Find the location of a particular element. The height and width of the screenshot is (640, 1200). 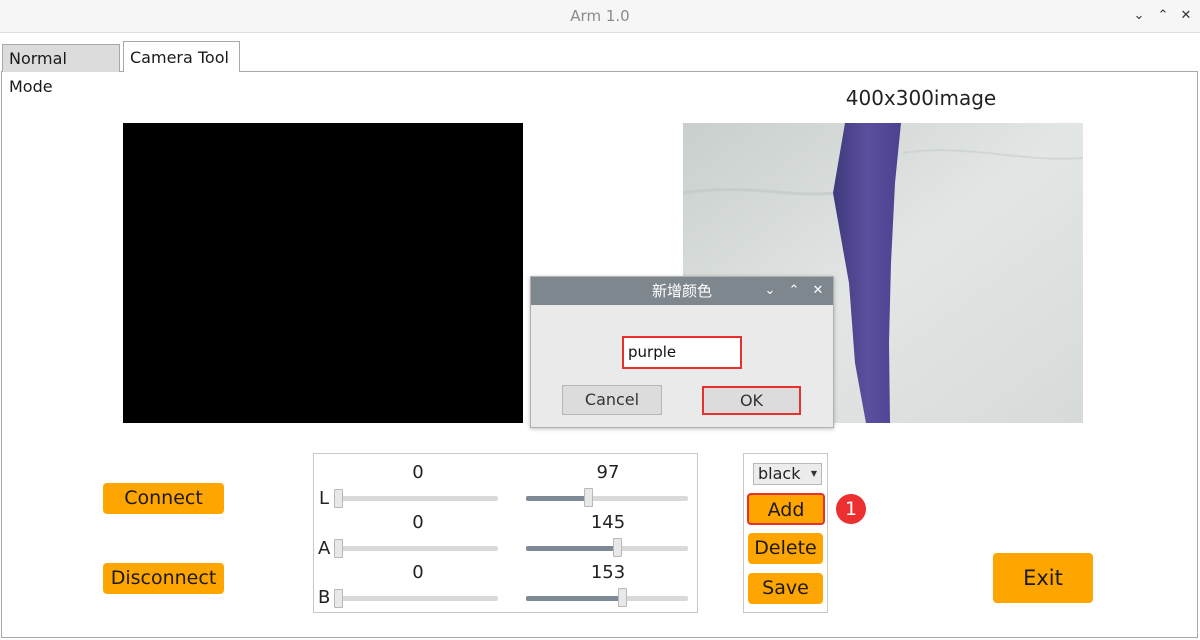

a-min-value: 0 is located at coordinates (418, 522).